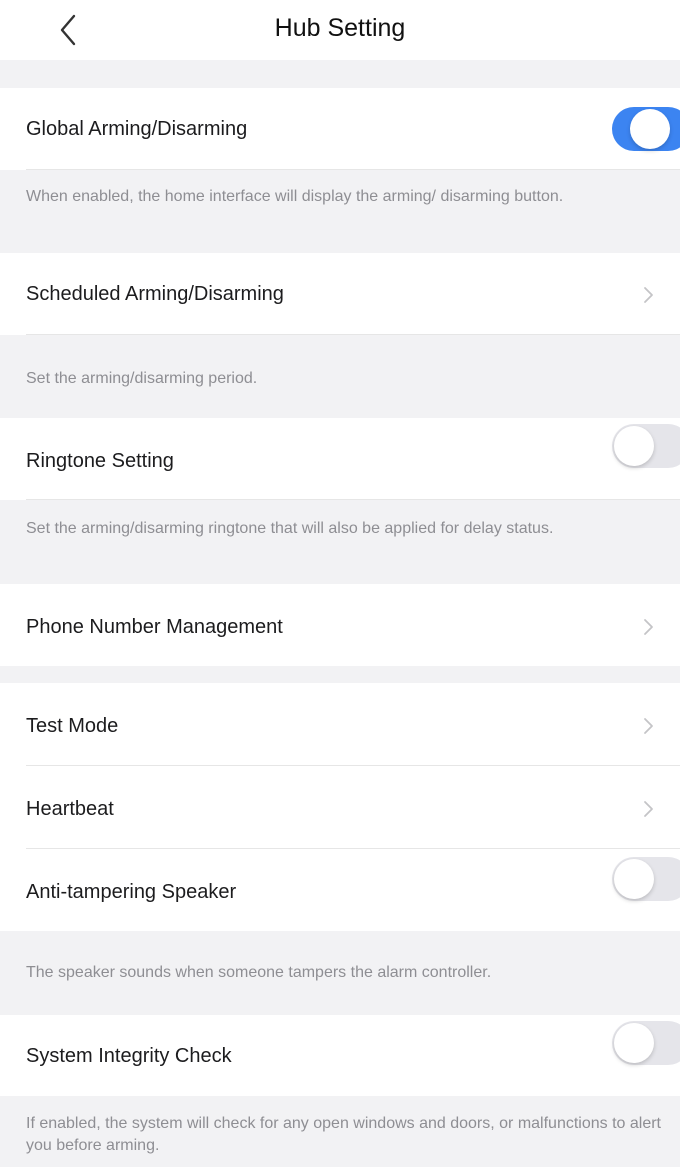 The height and width of the screenshot is (1167, 680). I want to click on heartbeat-label: Heartbeat, so click(70, 809).